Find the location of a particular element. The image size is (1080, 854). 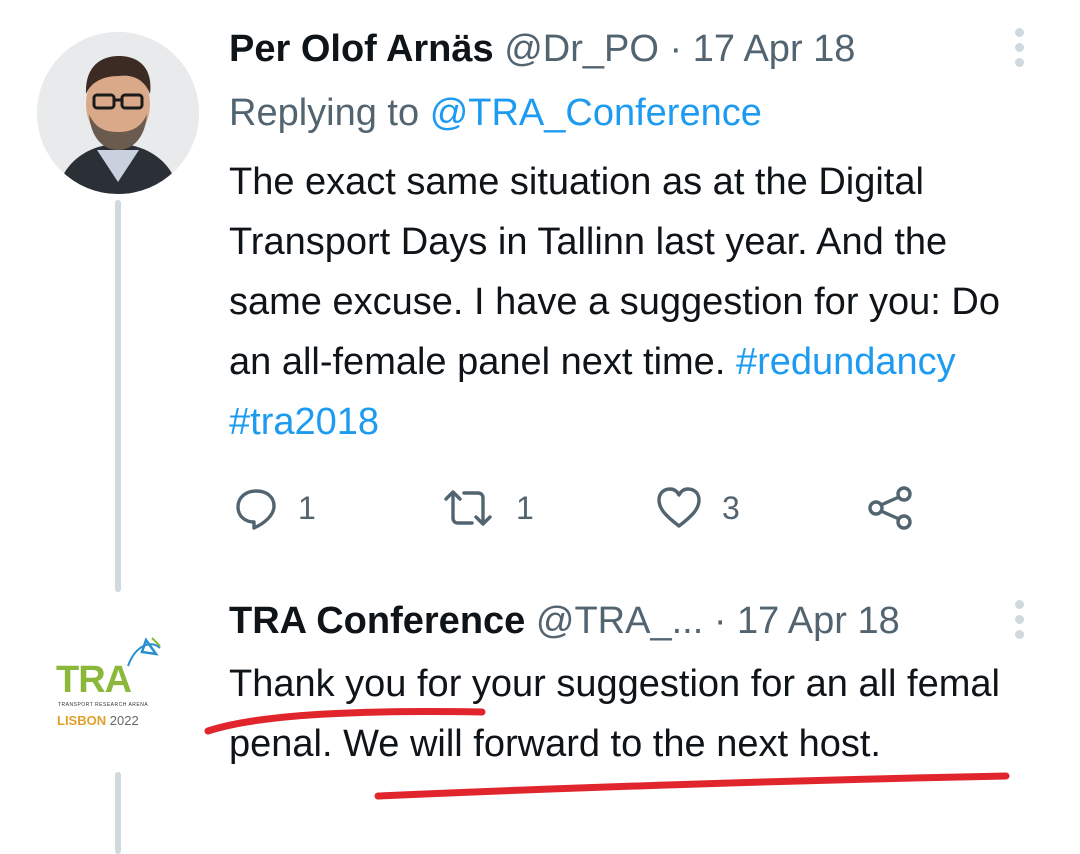

underline-forward-to-next is located at coordinates (692, 786).